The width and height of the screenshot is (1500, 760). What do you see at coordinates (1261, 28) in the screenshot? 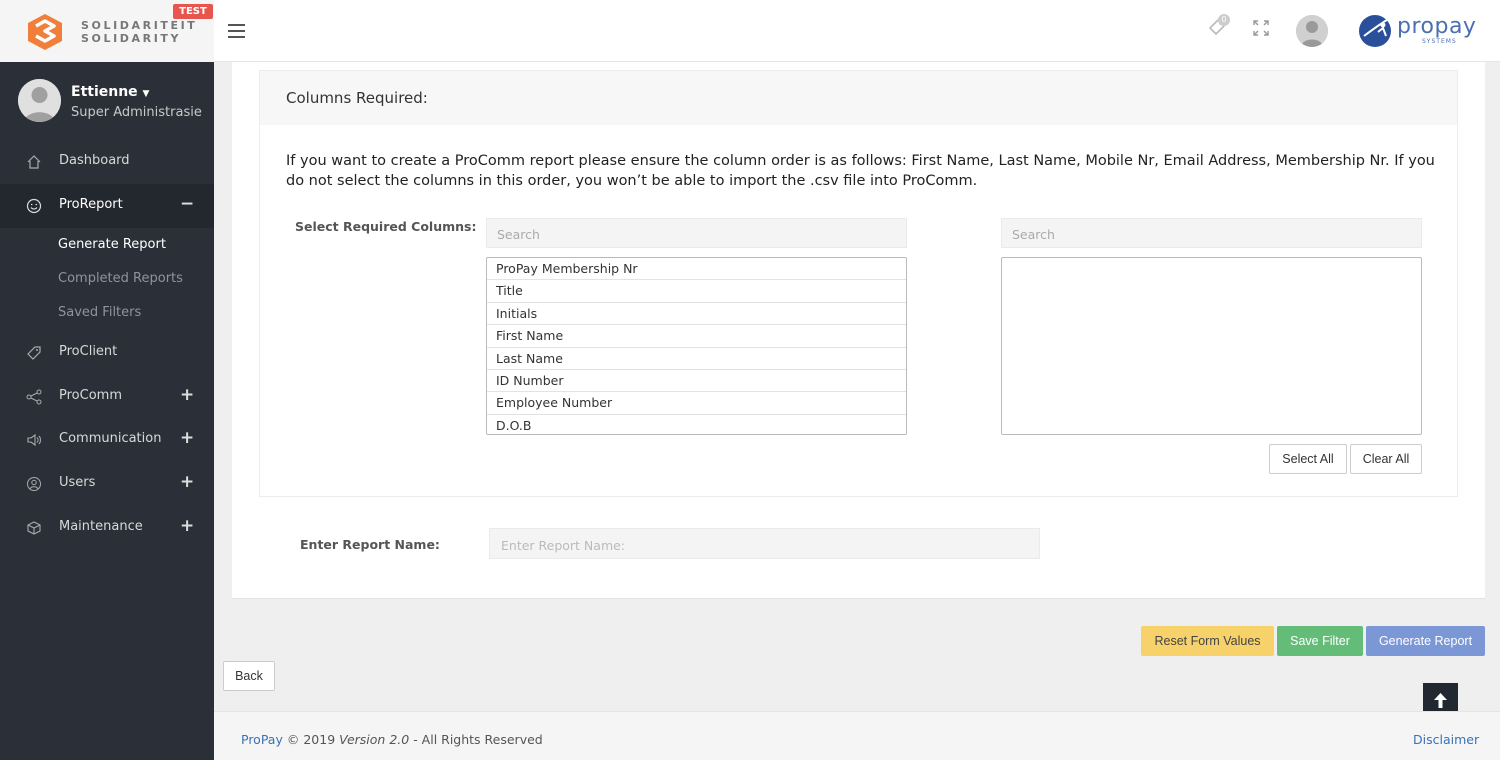
I see `fullscreen-icon` at bounding box center [1261, 28].